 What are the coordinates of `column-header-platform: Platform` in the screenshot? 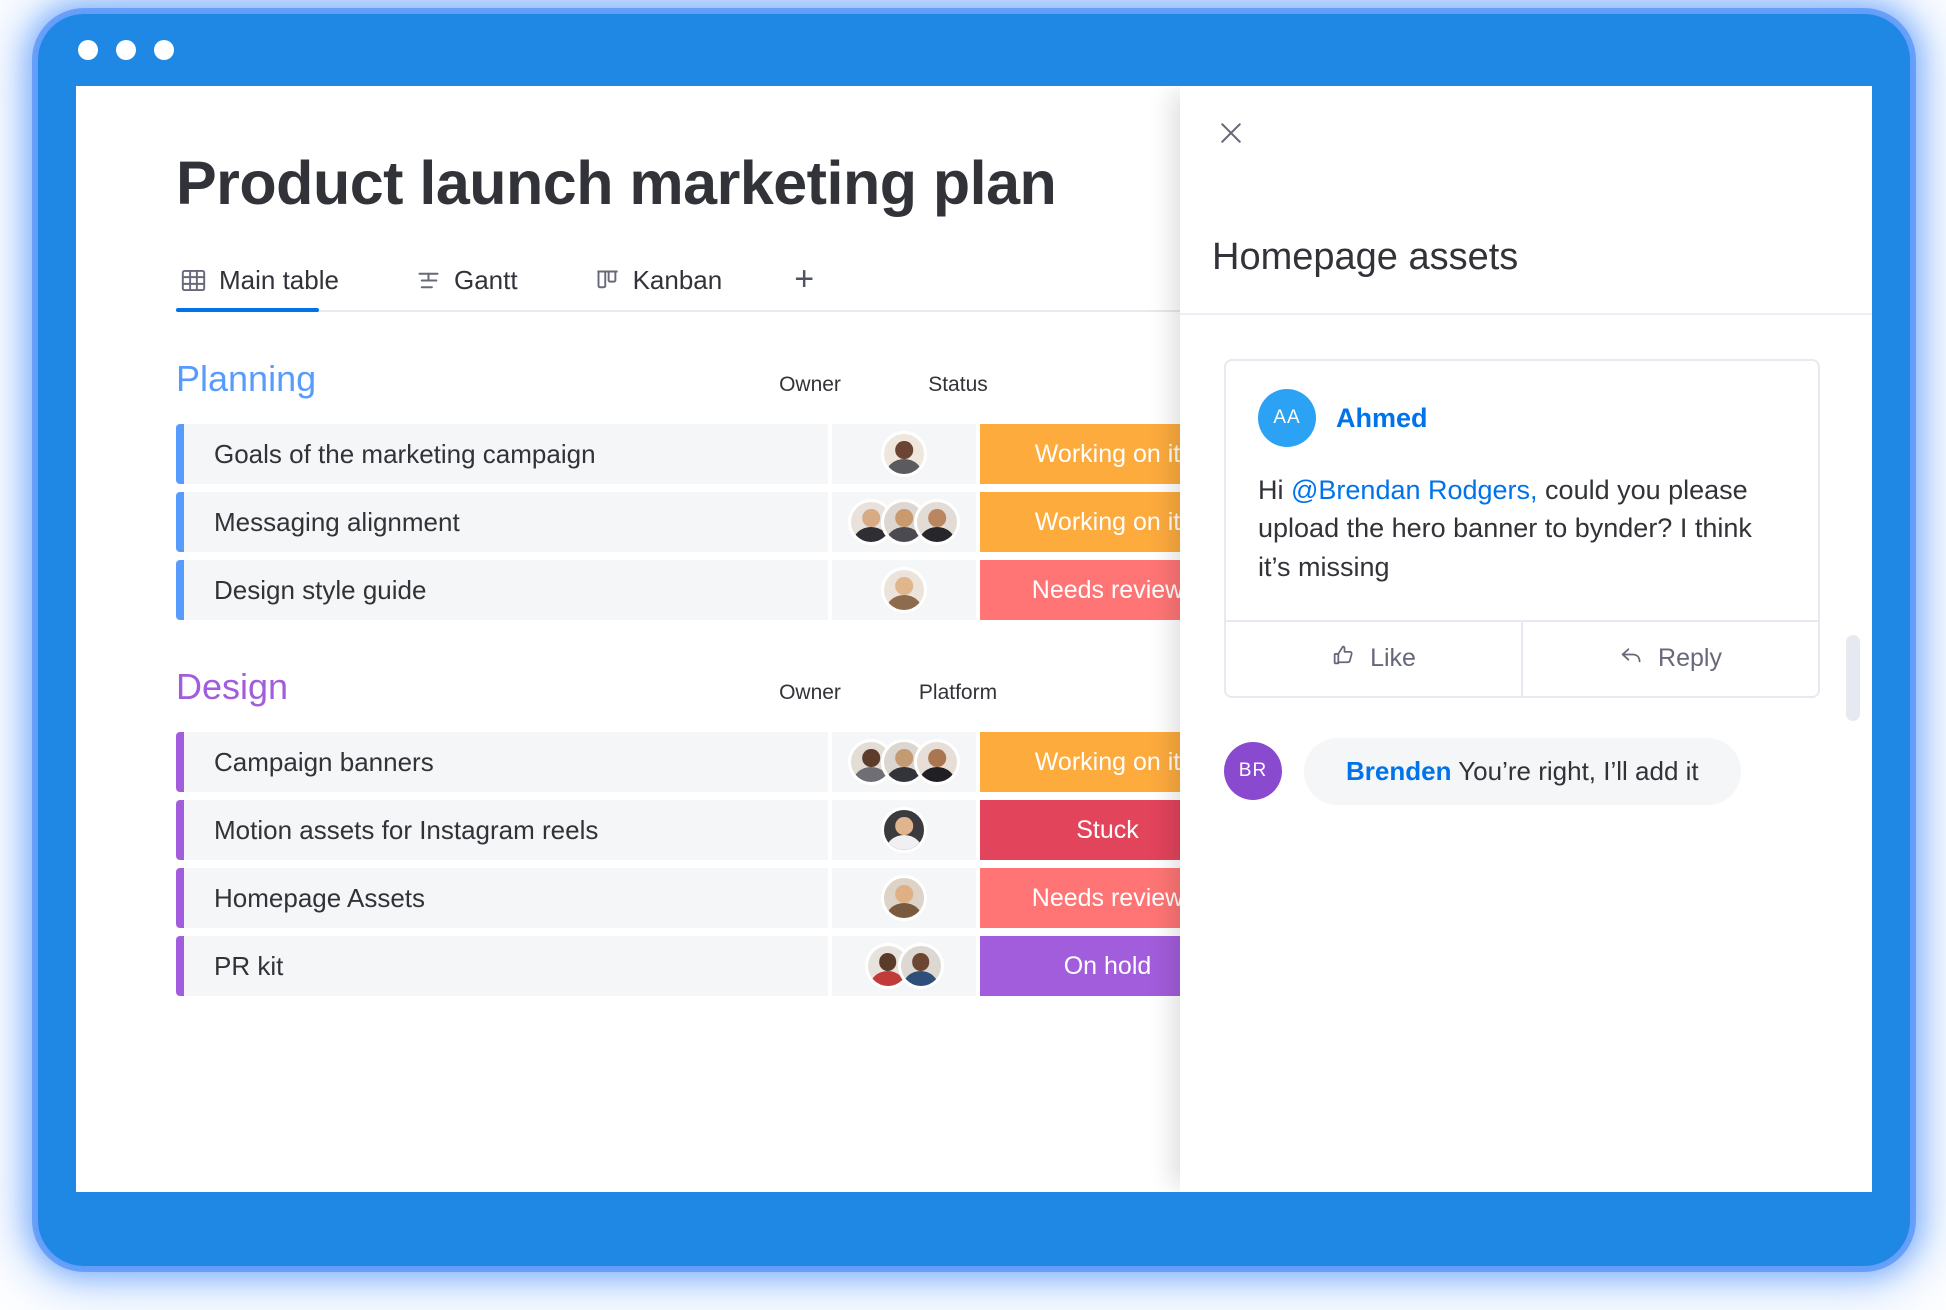 It's located at (958, 693).